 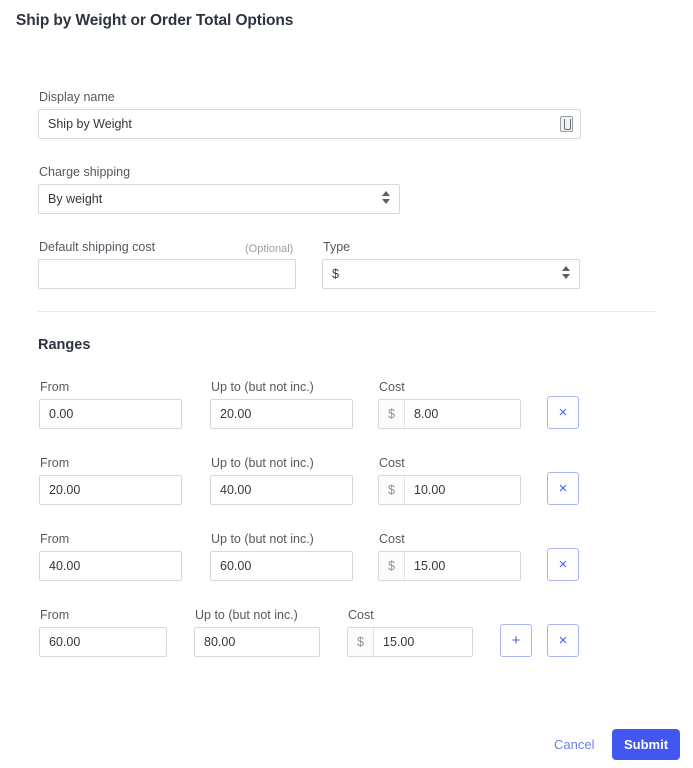 What do you see at coordinates (97, 247) in the screenshot?
I see `default-shipping-cost-label: Default shipping cost` at bounding box center [97, 247].